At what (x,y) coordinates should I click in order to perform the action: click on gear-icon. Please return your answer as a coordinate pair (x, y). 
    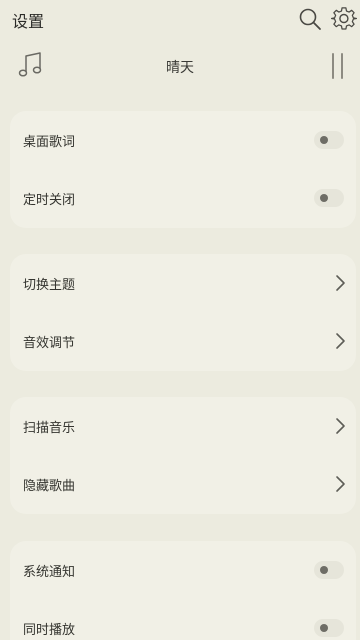
    Looking at the image, I should click on (344, 18).